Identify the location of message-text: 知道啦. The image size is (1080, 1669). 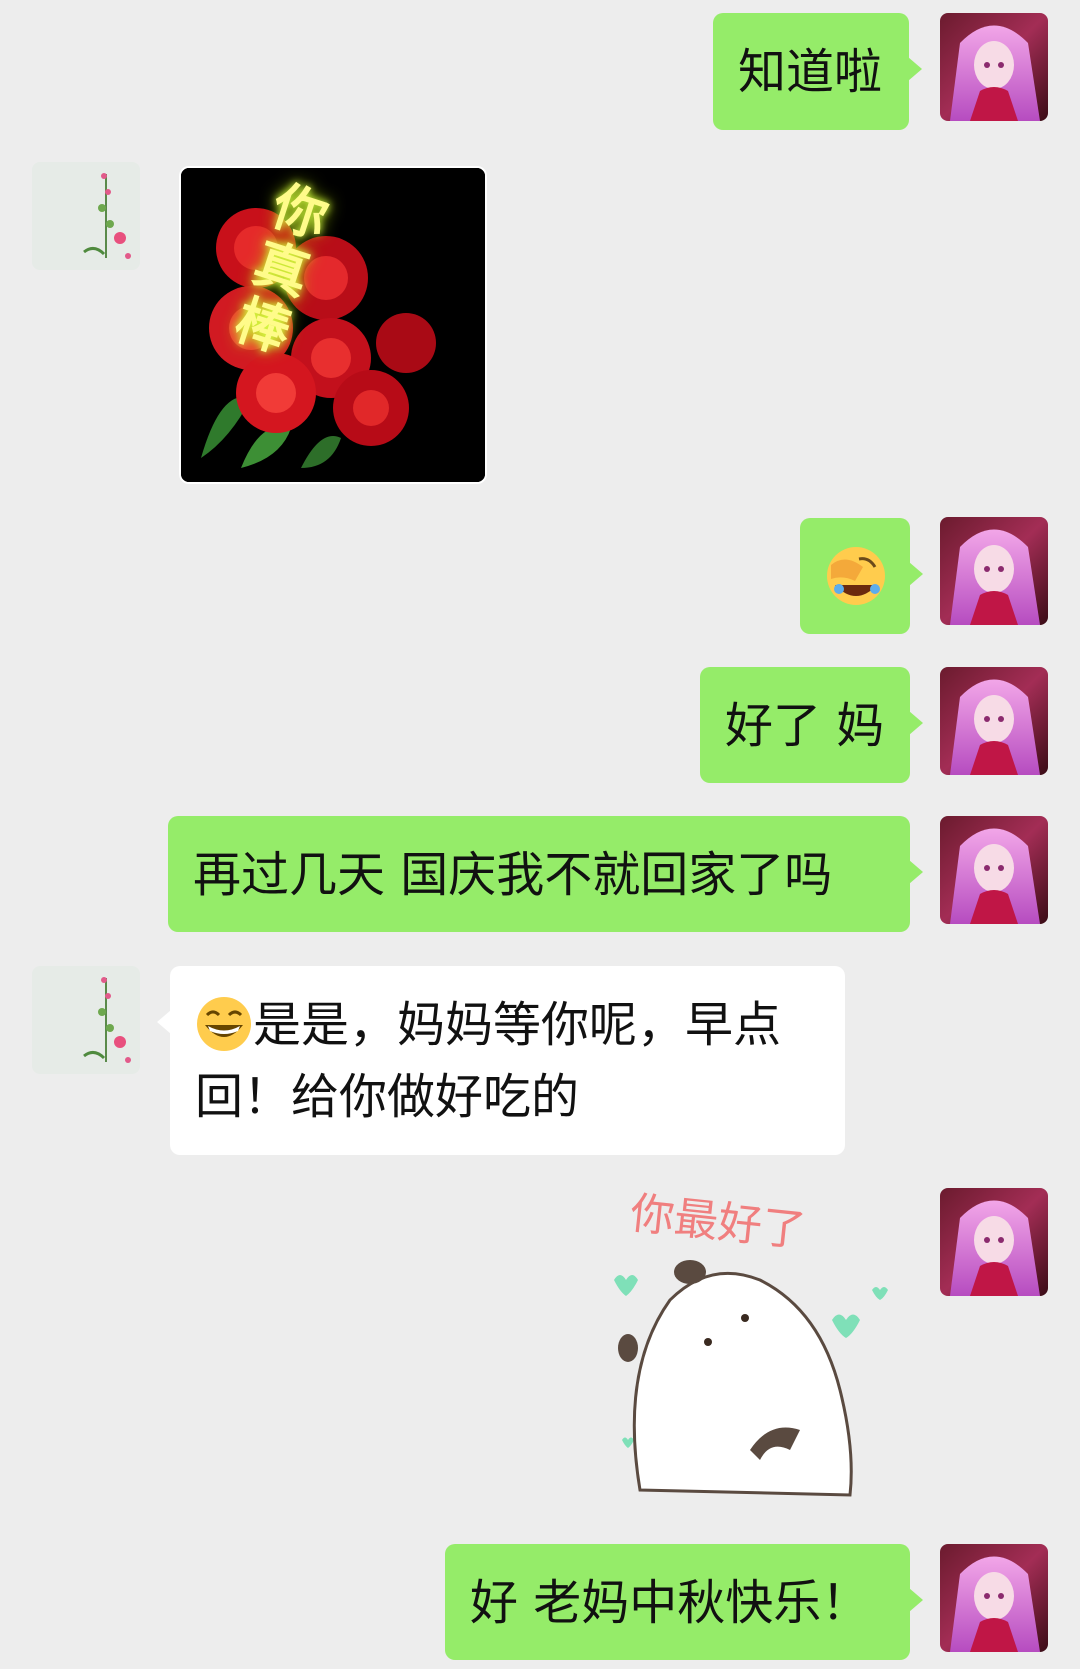
(810, 72).